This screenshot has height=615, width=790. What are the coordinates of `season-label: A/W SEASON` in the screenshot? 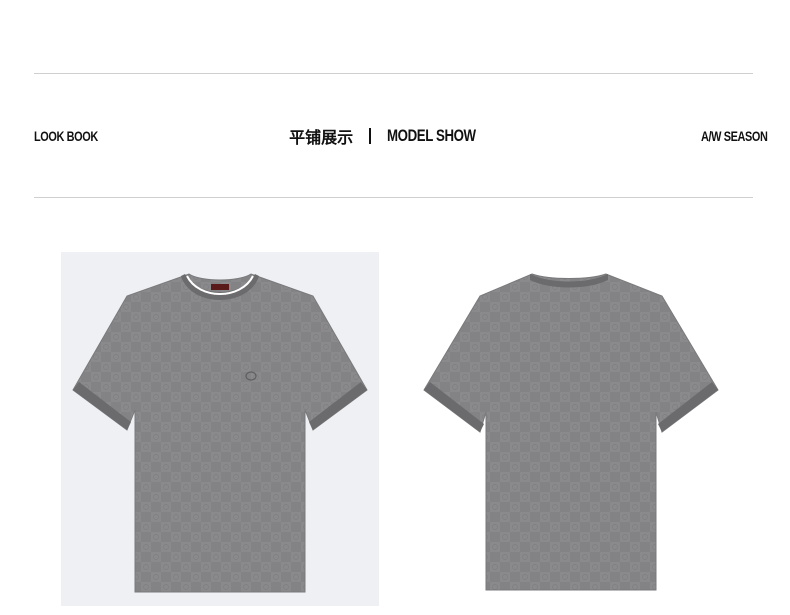 It's located at (734, 136).